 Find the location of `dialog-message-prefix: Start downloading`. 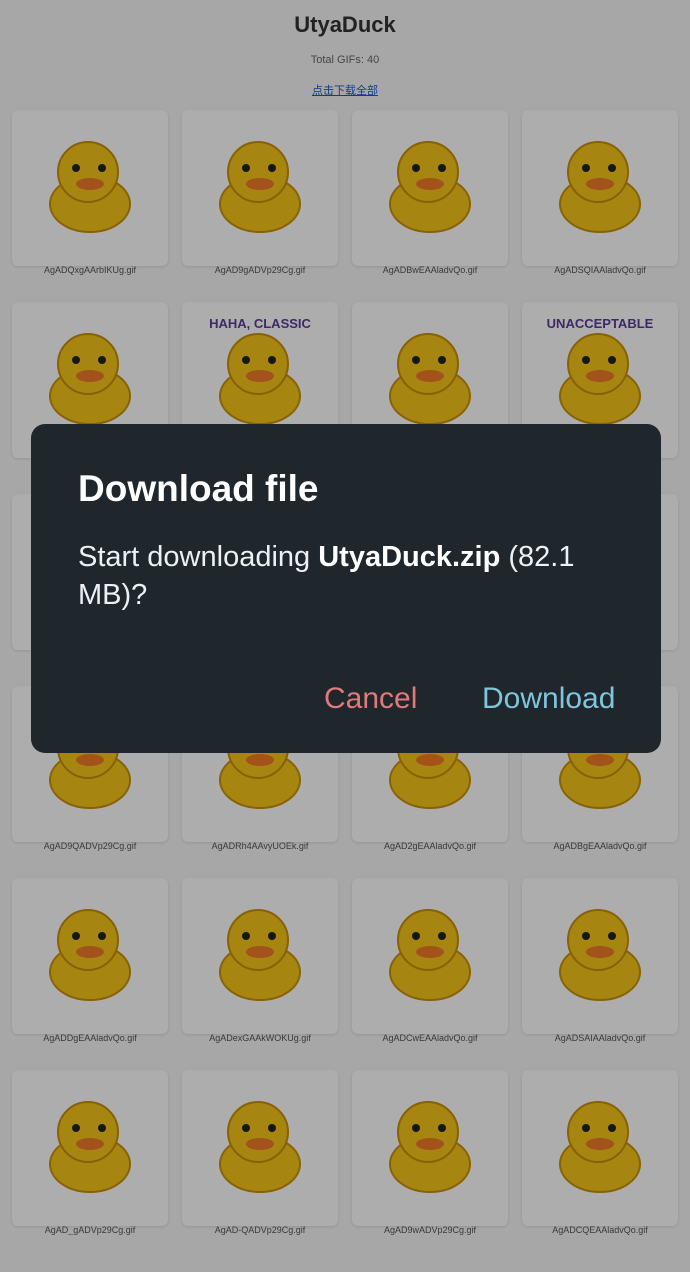

dialog-message-prefix: Start downloading is located at coordinates (198, 557).